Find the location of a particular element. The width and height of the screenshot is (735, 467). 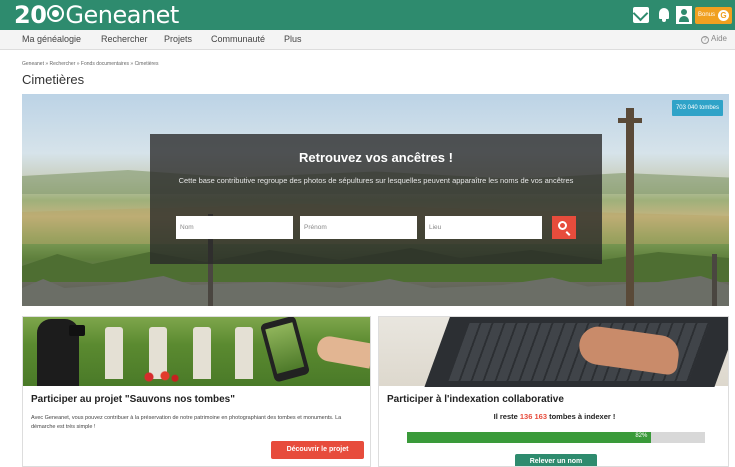

logo-number: 20 is located at coordinates (30, 15).